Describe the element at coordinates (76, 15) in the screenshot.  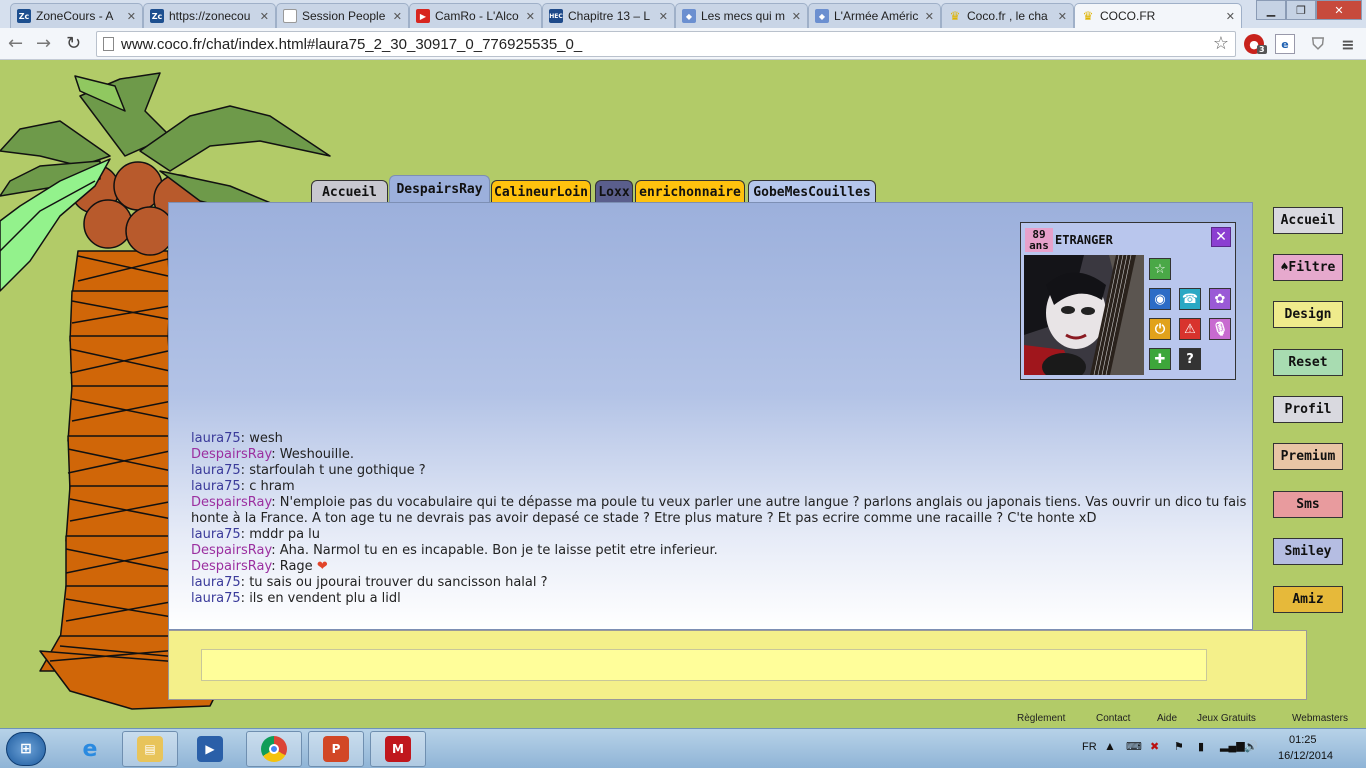
I see `browser-tab: Zc ZoneCours - A ✕` at that location.